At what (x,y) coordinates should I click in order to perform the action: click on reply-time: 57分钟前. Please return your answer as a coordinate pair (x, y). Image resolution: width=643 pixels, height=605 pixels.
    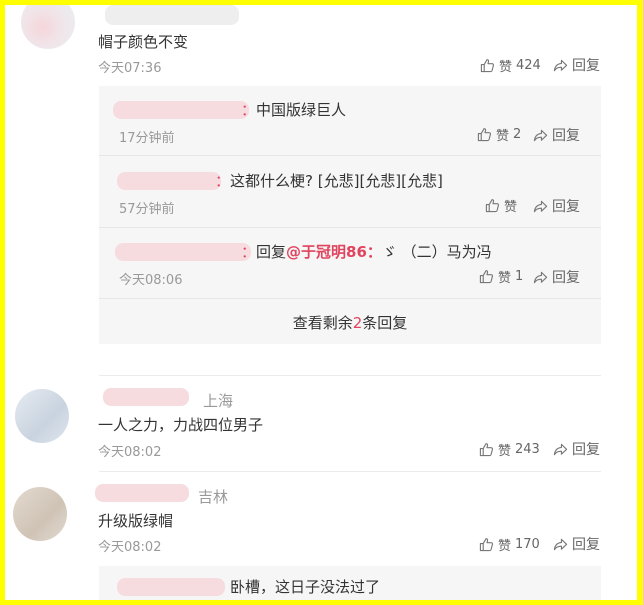
    Looking at the image, I should click on (147, 209).